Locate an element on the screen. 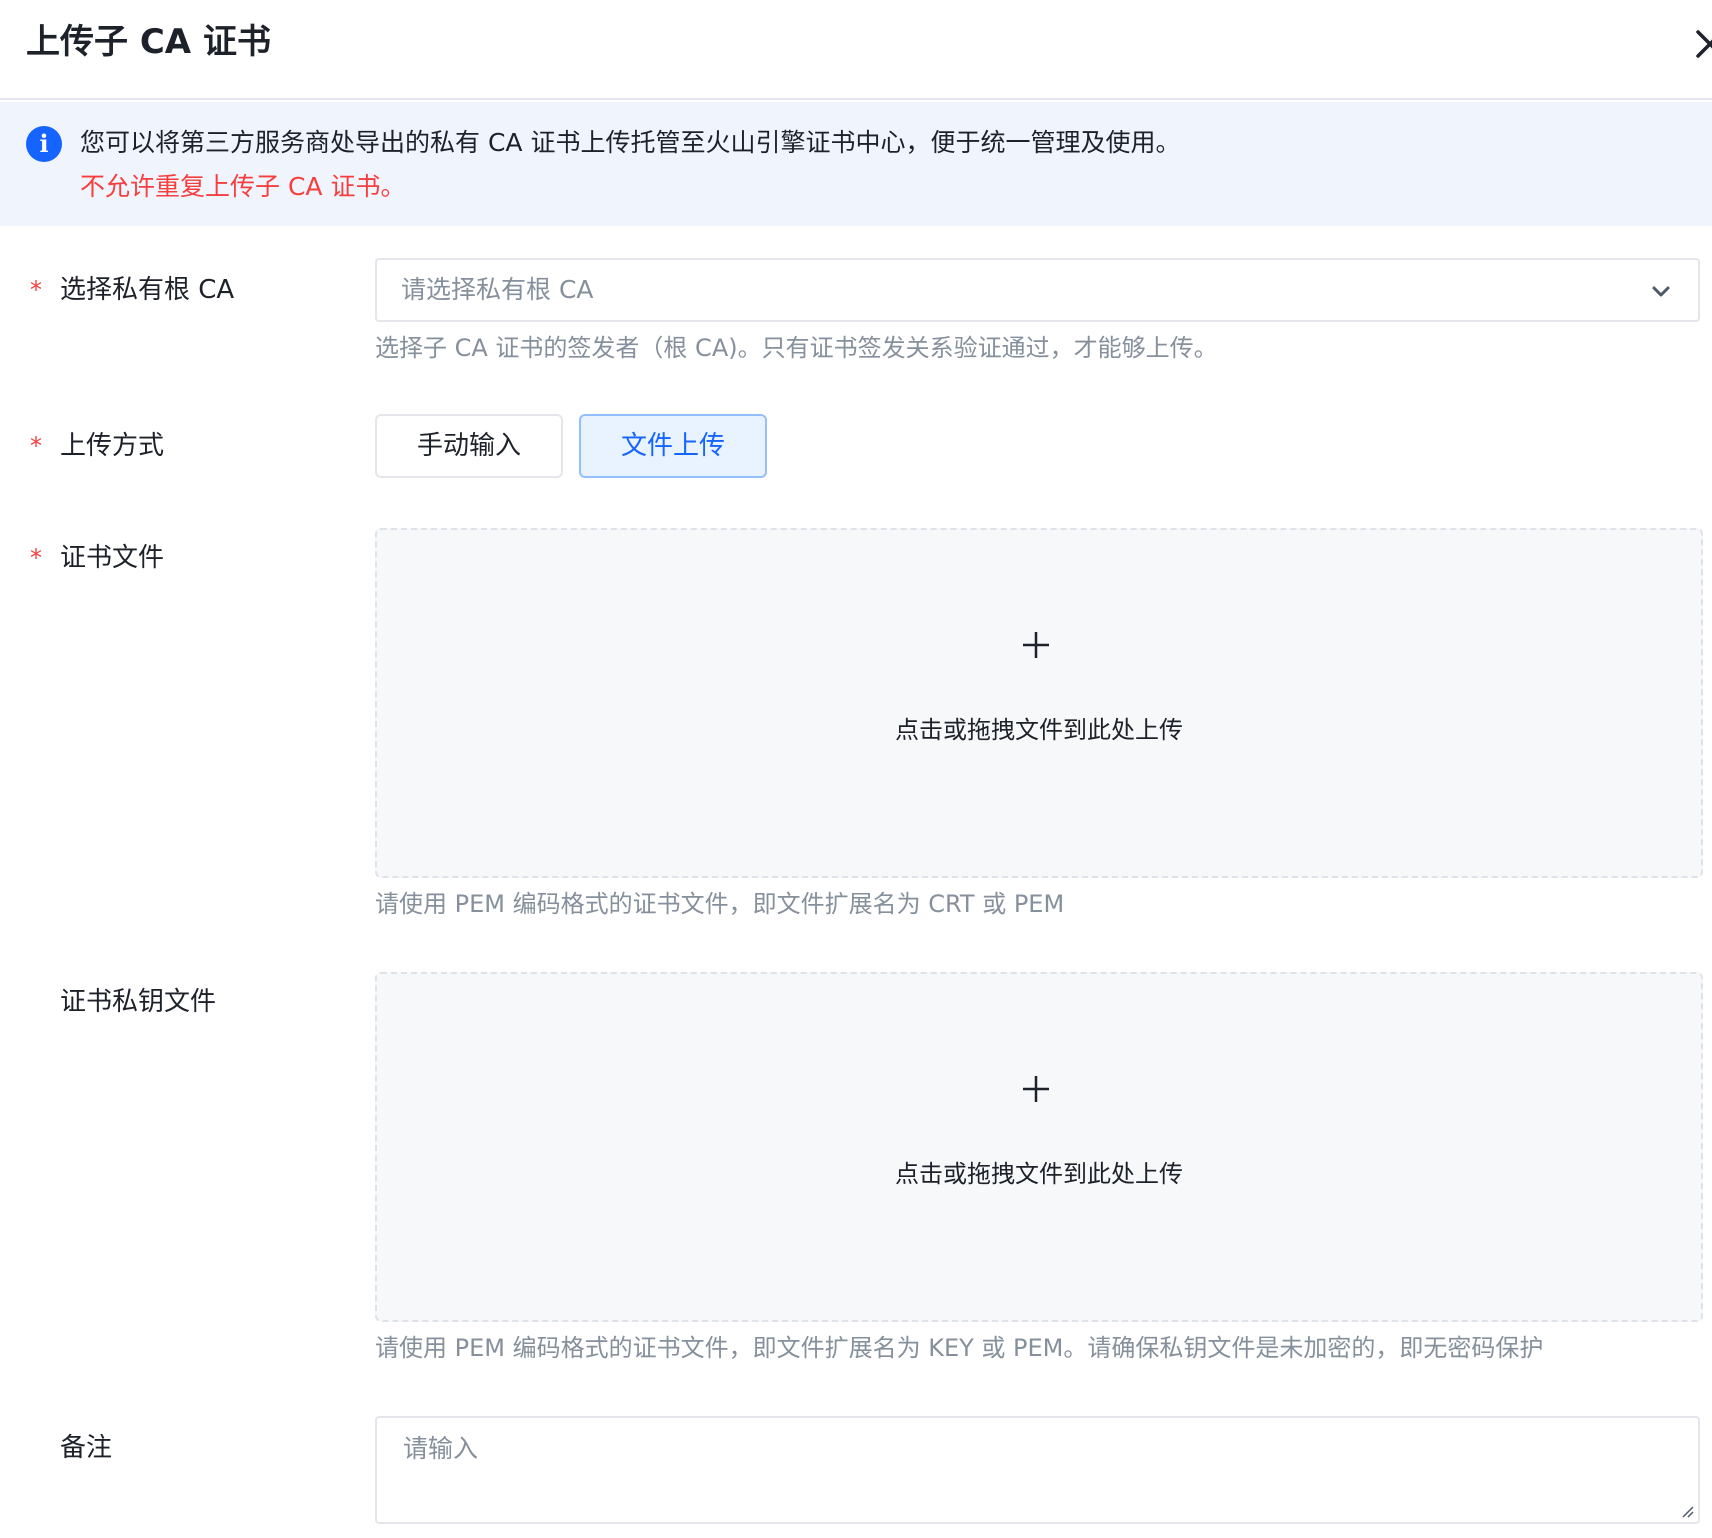  remark-label: 备注 is located at coordinates (71, 1448).